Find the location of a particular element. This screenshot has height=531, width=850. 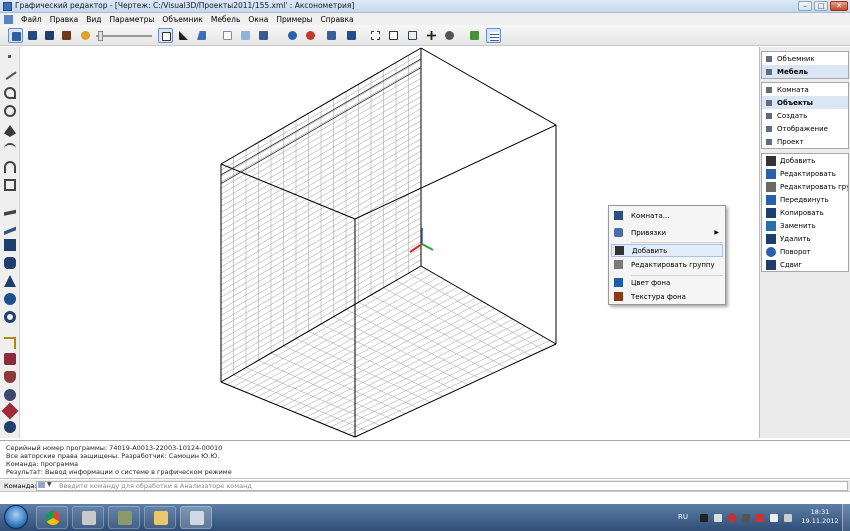

ctx-edit-group: Редактировать группу is located at coordinates (667, 264).